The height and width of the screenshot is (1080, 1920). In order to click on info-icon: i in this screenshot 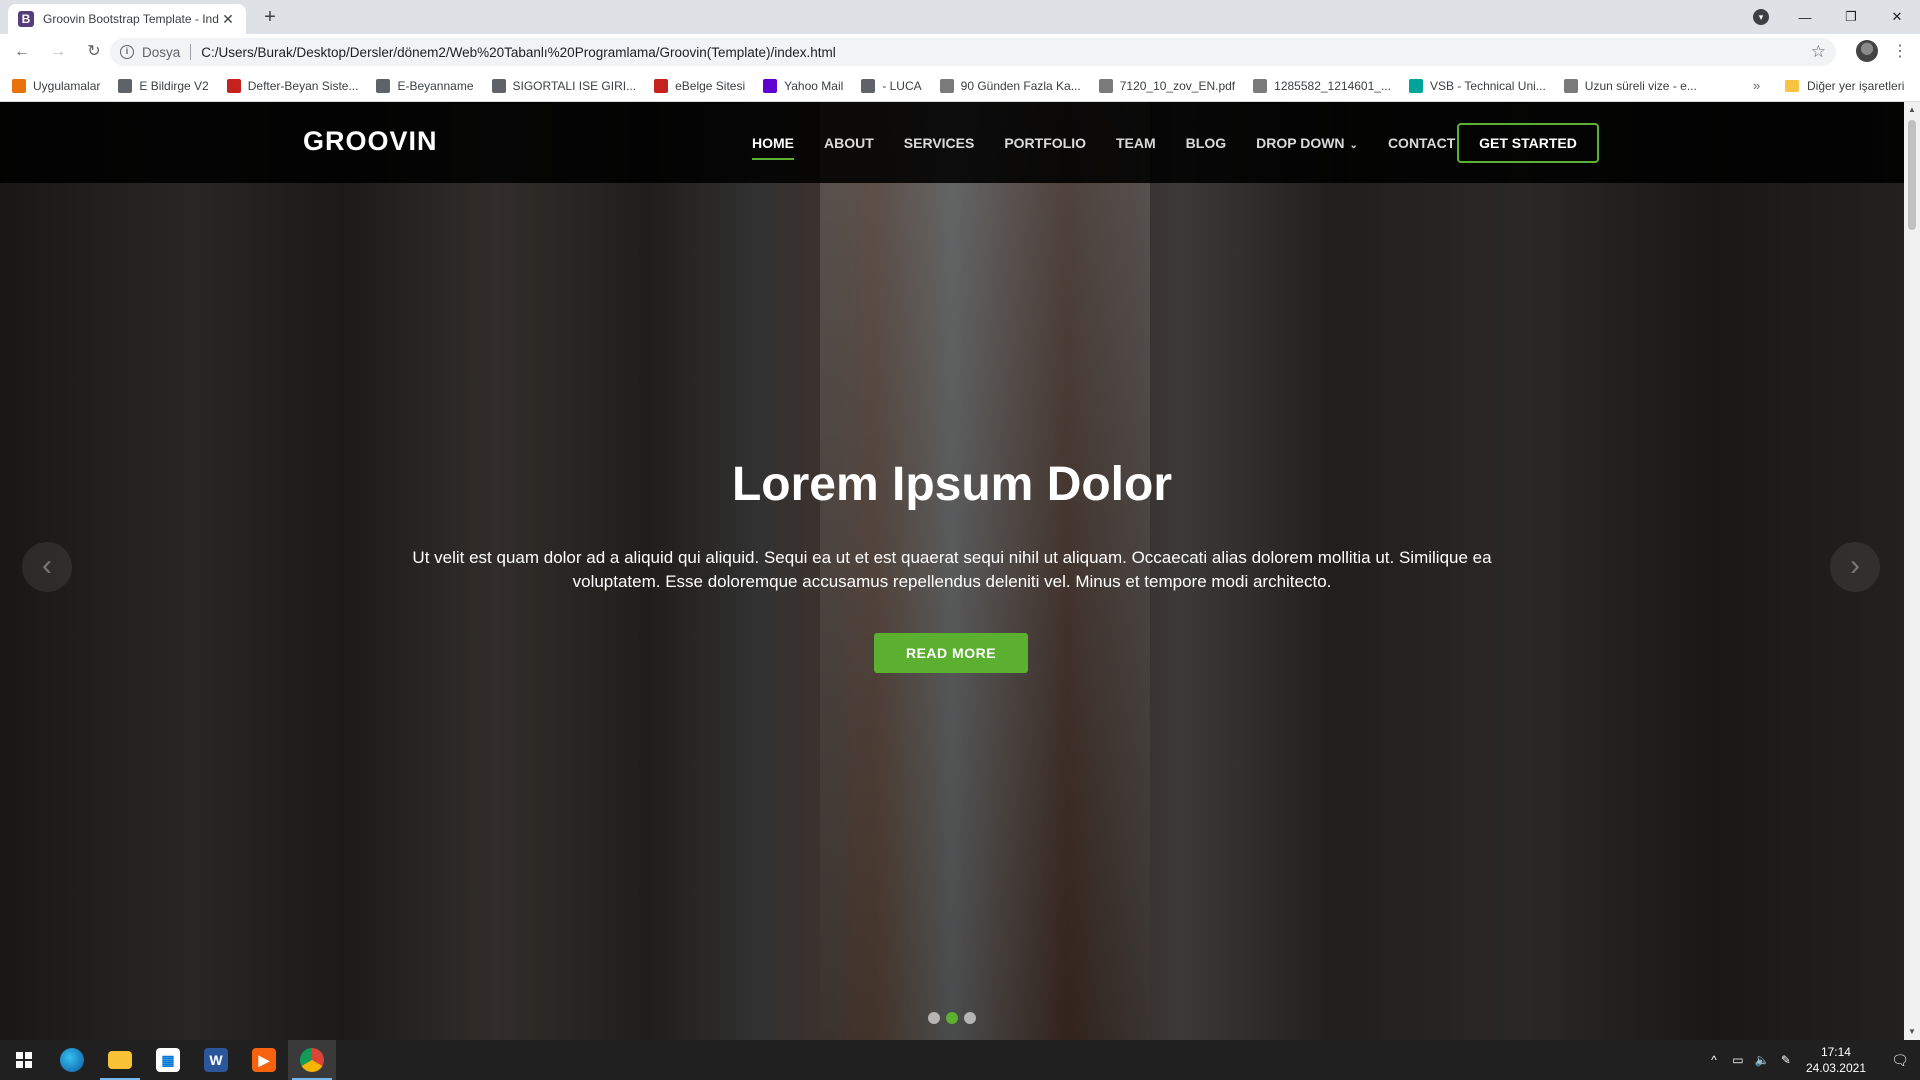, I will do `click(127, 52)`.